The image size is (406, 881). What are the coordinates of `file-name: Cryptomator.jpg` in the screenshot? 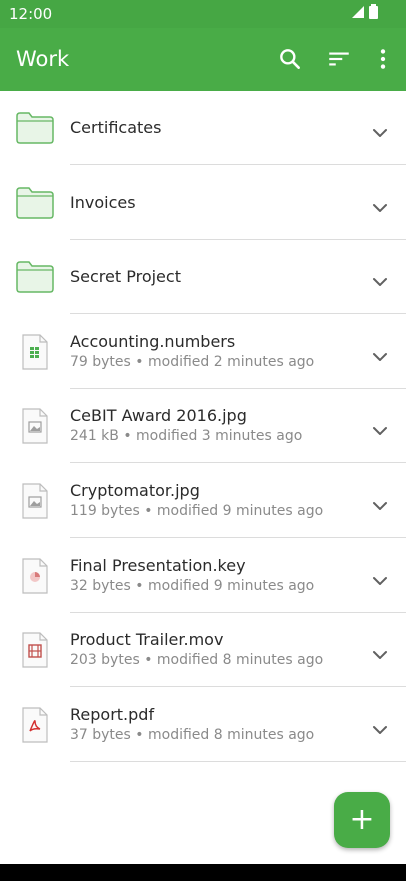 It's located at (135, 490).